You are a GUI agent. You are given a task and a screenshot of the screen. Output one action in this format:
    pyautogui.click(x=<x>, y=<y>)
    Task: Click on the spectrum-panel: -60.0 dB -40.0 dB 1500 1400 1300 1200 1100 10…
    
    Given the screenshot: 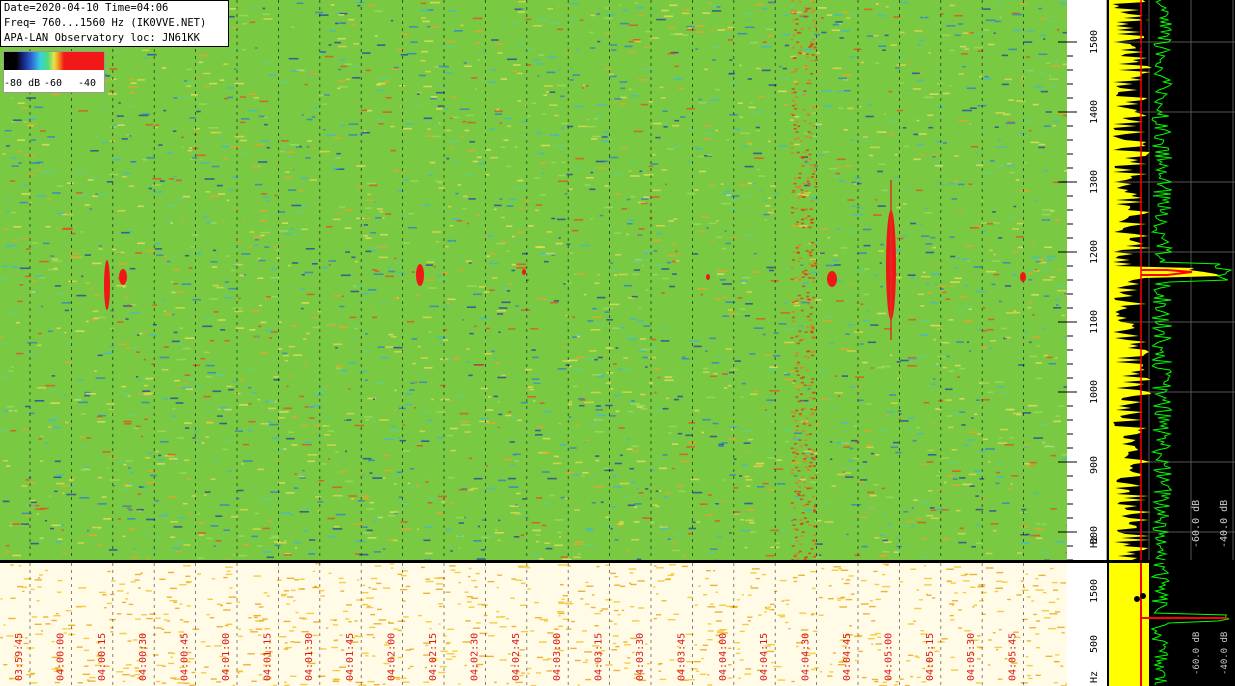 What is the action you would take?
    pyautogui.click(x=1151, y=280)
    